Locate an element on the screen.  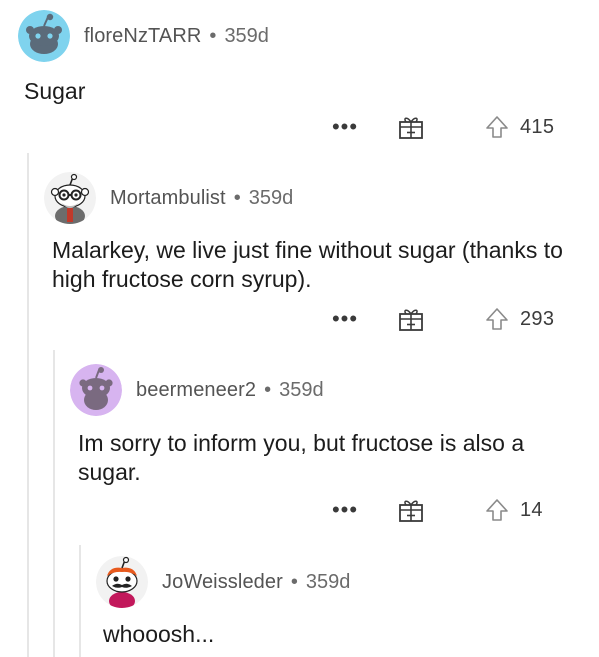
comment-1: floreNzTARR • 359d Sugar is located at coordinates (298, 58).